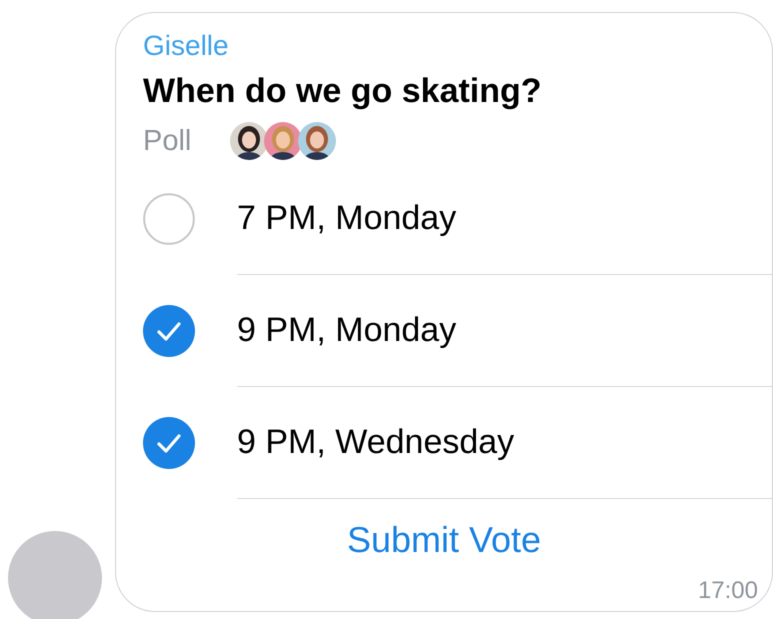 The width and height of the screenshot is (773, 619). Describe the element at coordinates (444, 540) in the screenshot. I see `submit-vote-button: Submit Vote` at that location.